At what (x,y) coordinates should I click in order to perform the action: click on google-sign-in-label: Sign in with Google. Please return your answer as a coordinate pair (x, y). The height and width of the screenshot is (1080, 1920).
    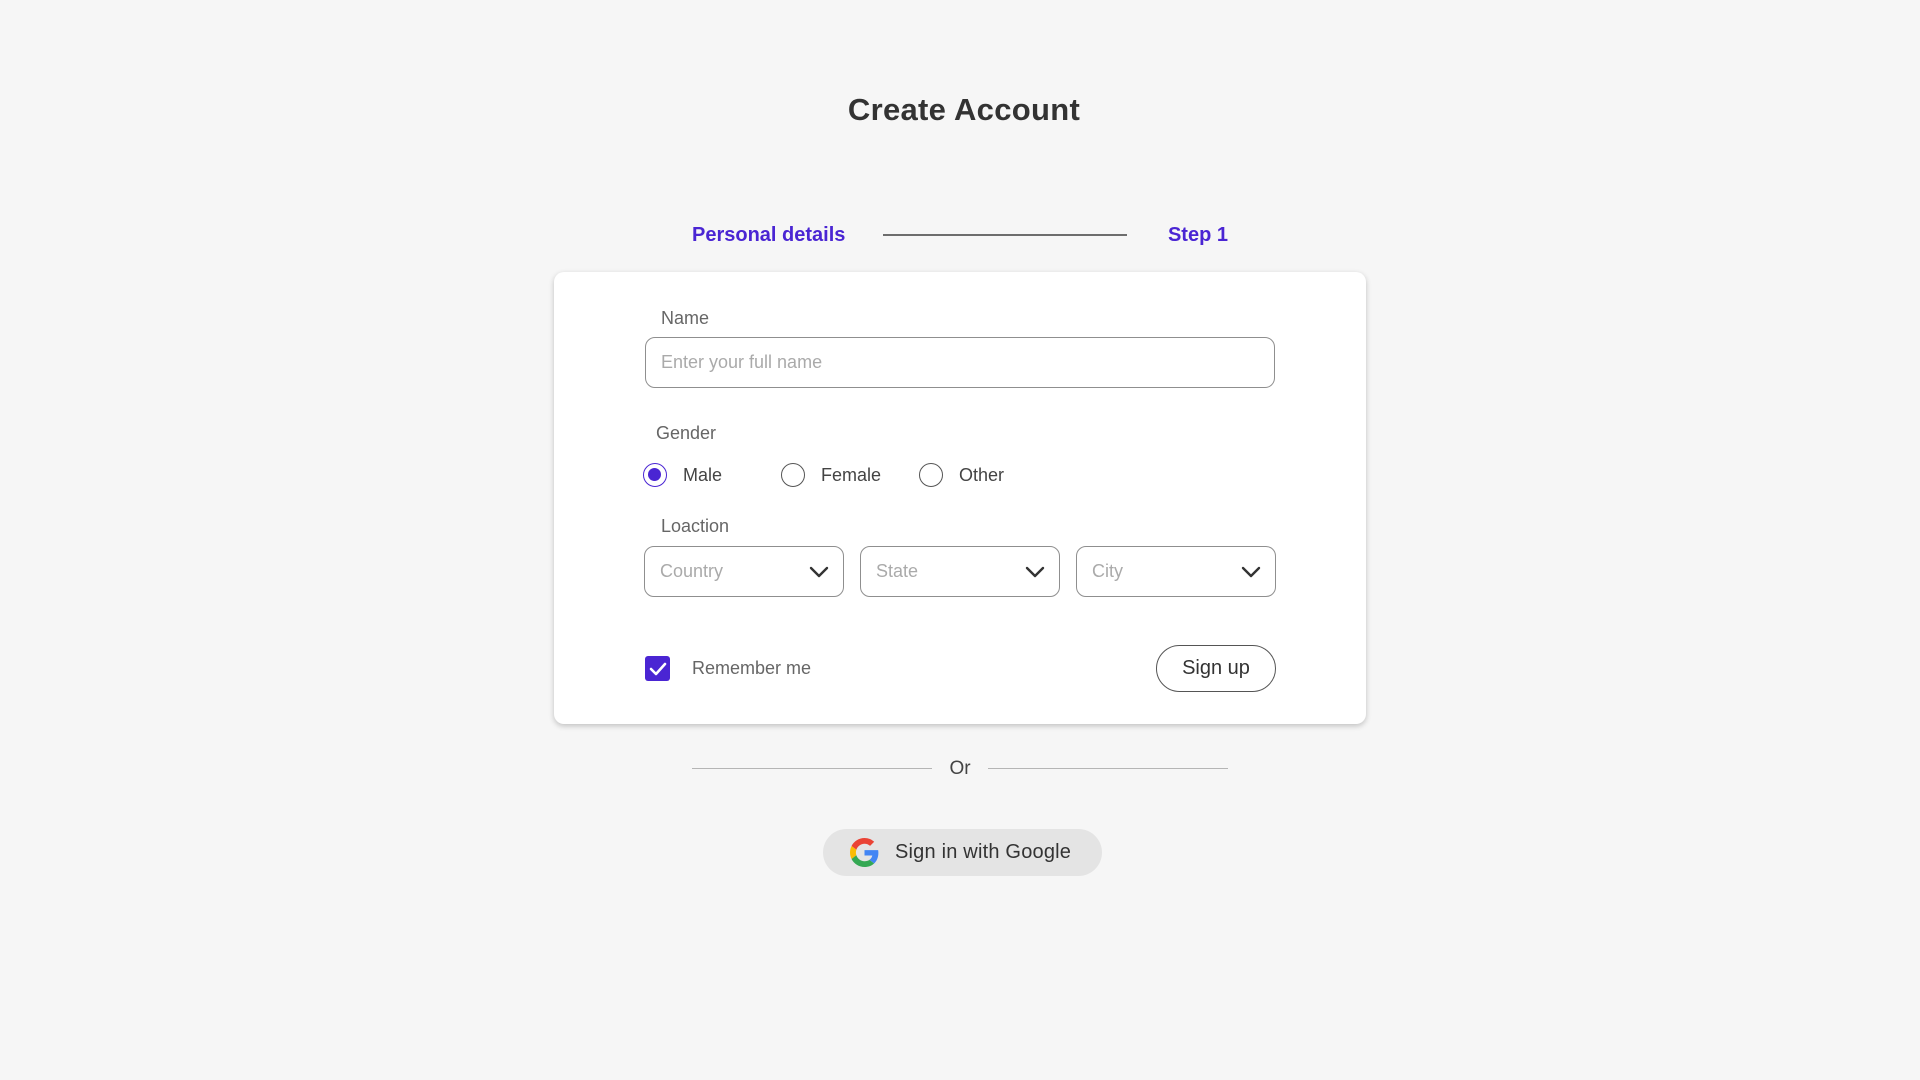
    Looking at the image, I should click on (983, 852).